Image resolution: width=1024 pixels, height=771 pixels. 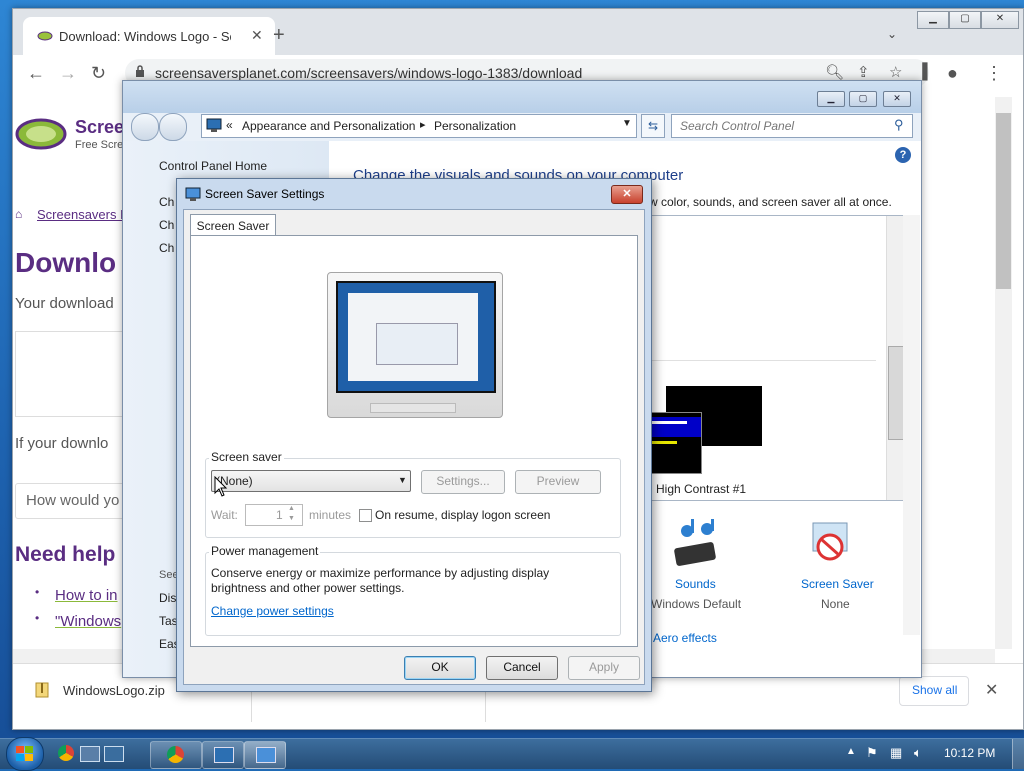 What do you see at coordinates (952, 73) in the screenshot?
I see `profile-icon: ●` at bounding box center [952, 73].